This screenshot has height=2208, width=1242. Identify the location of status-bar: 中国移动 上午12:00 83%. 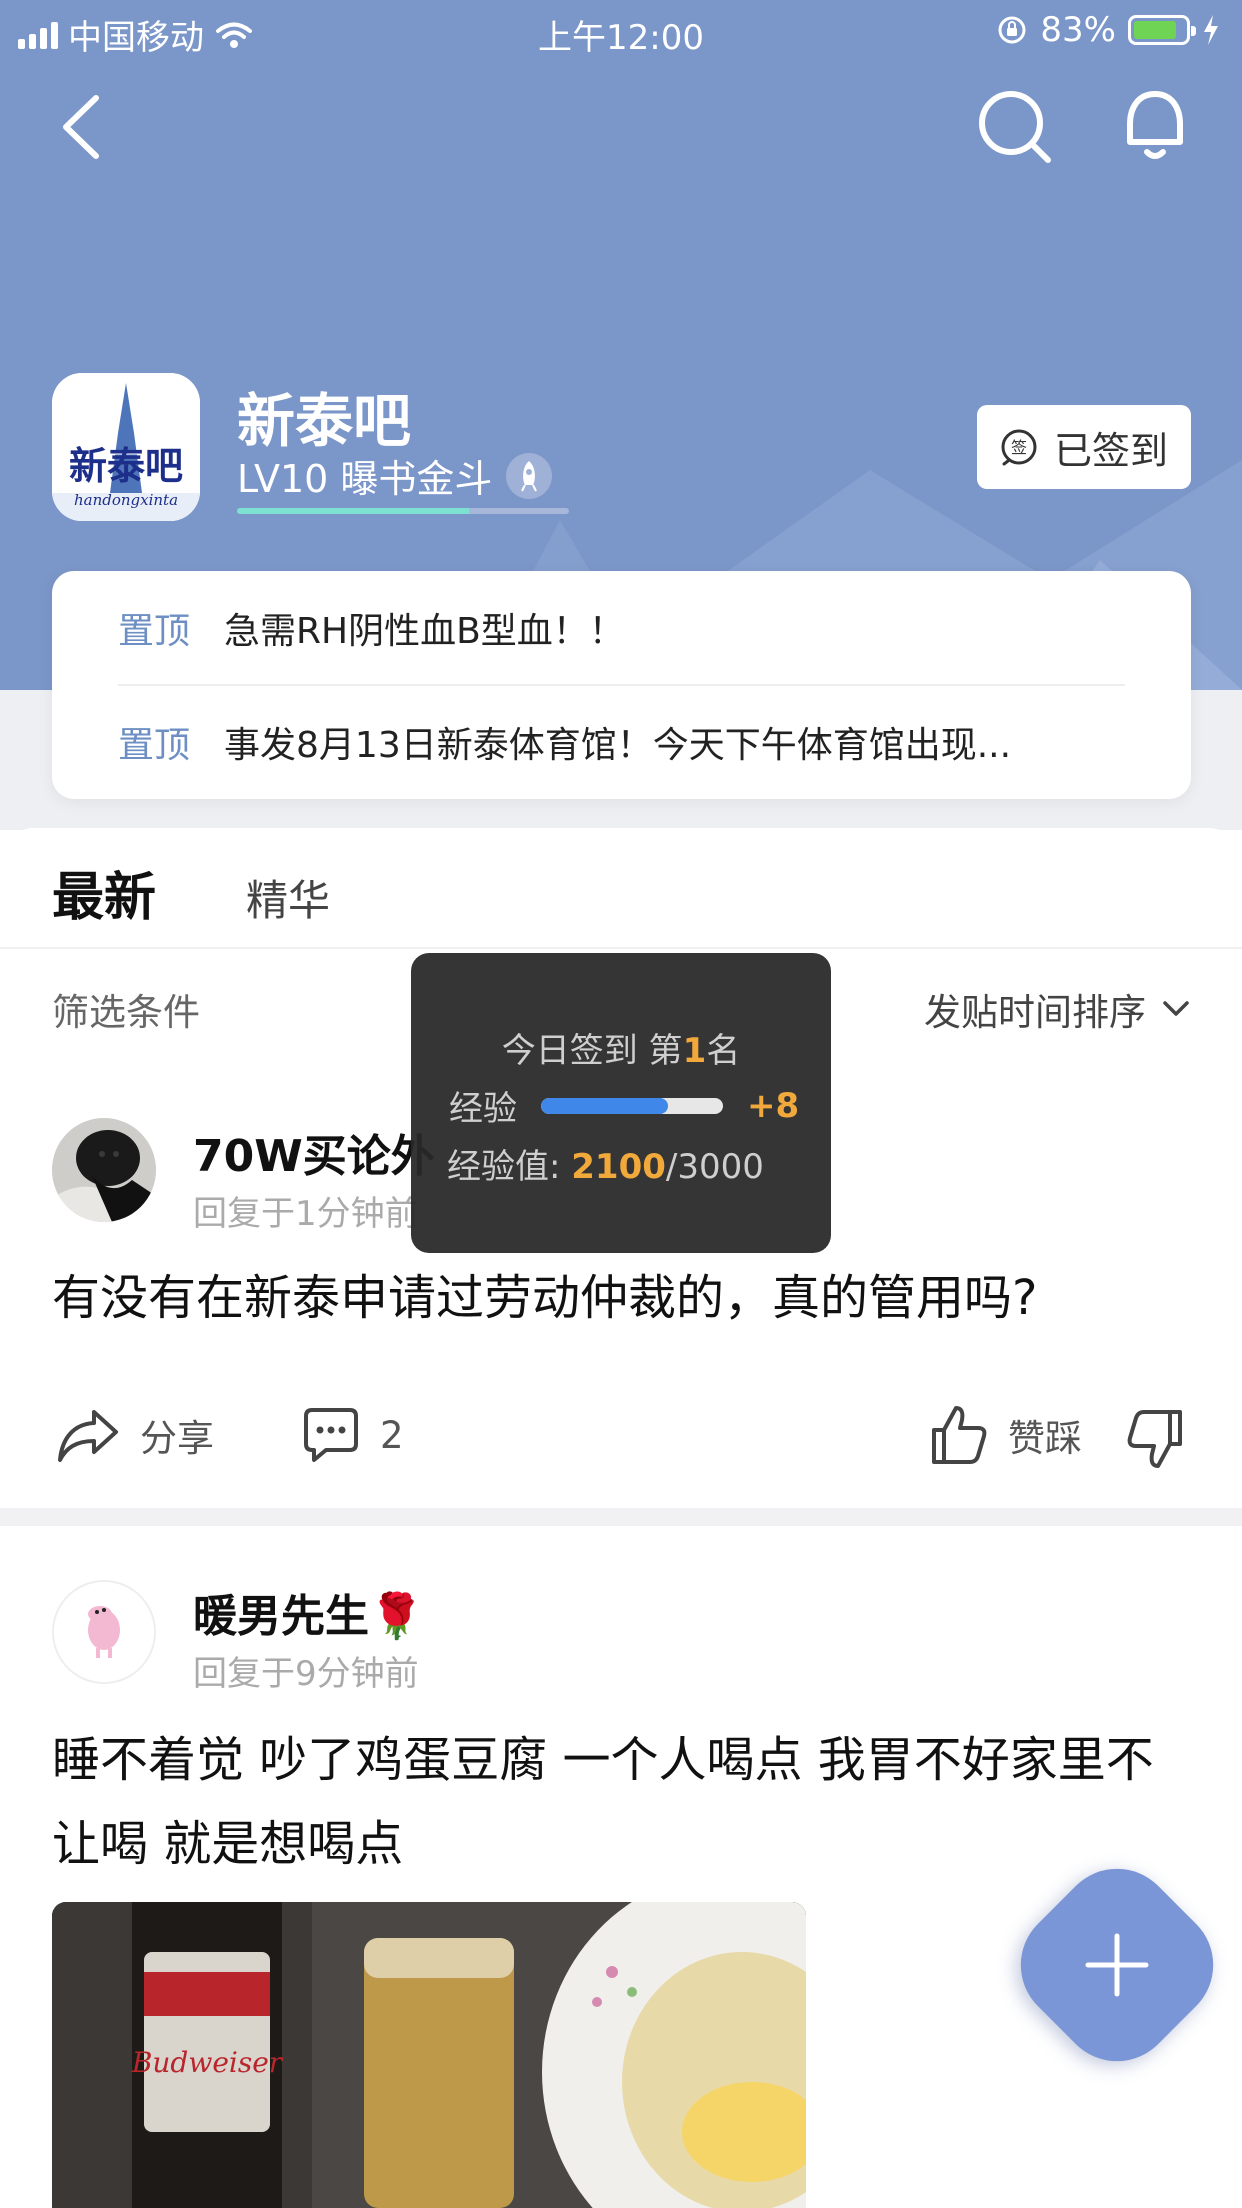
(621, 31).